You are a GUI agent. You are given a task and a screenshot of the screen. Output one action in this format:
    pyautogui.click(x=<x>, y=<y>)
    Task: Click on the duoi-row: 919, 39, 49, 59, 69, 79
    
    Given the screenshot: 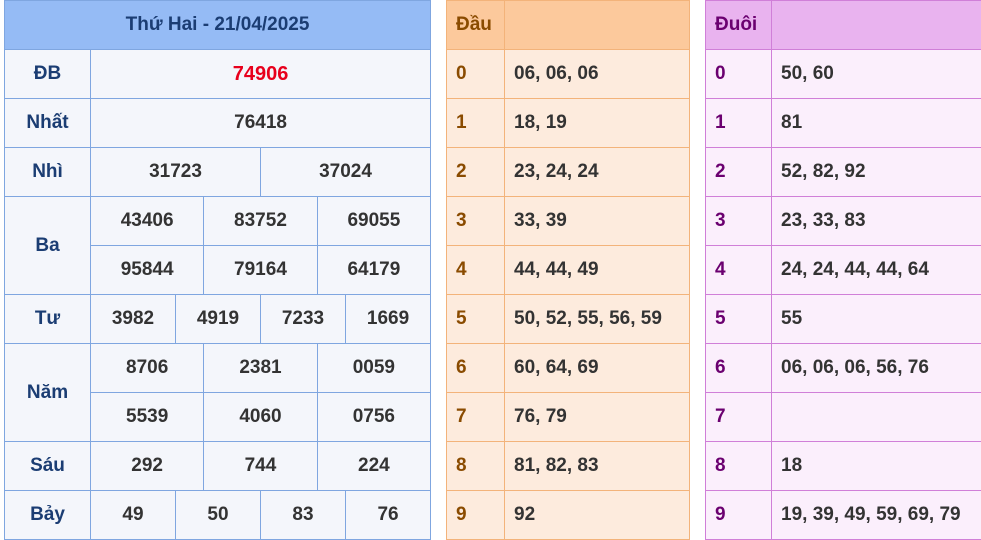 What is the action you would take?
    pyautogui.click(x=843, y=515)
    